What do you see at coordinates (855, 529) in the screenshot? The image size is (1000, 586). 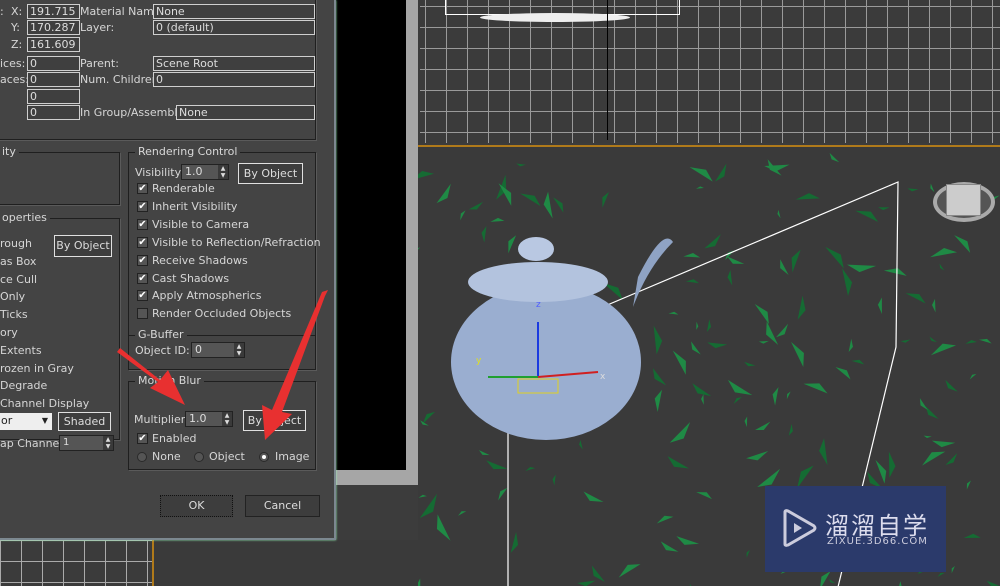 I see `watermark-logo: 溜溜自学 ZIXUE.3D66.COM` at bounding box center [855, 529].